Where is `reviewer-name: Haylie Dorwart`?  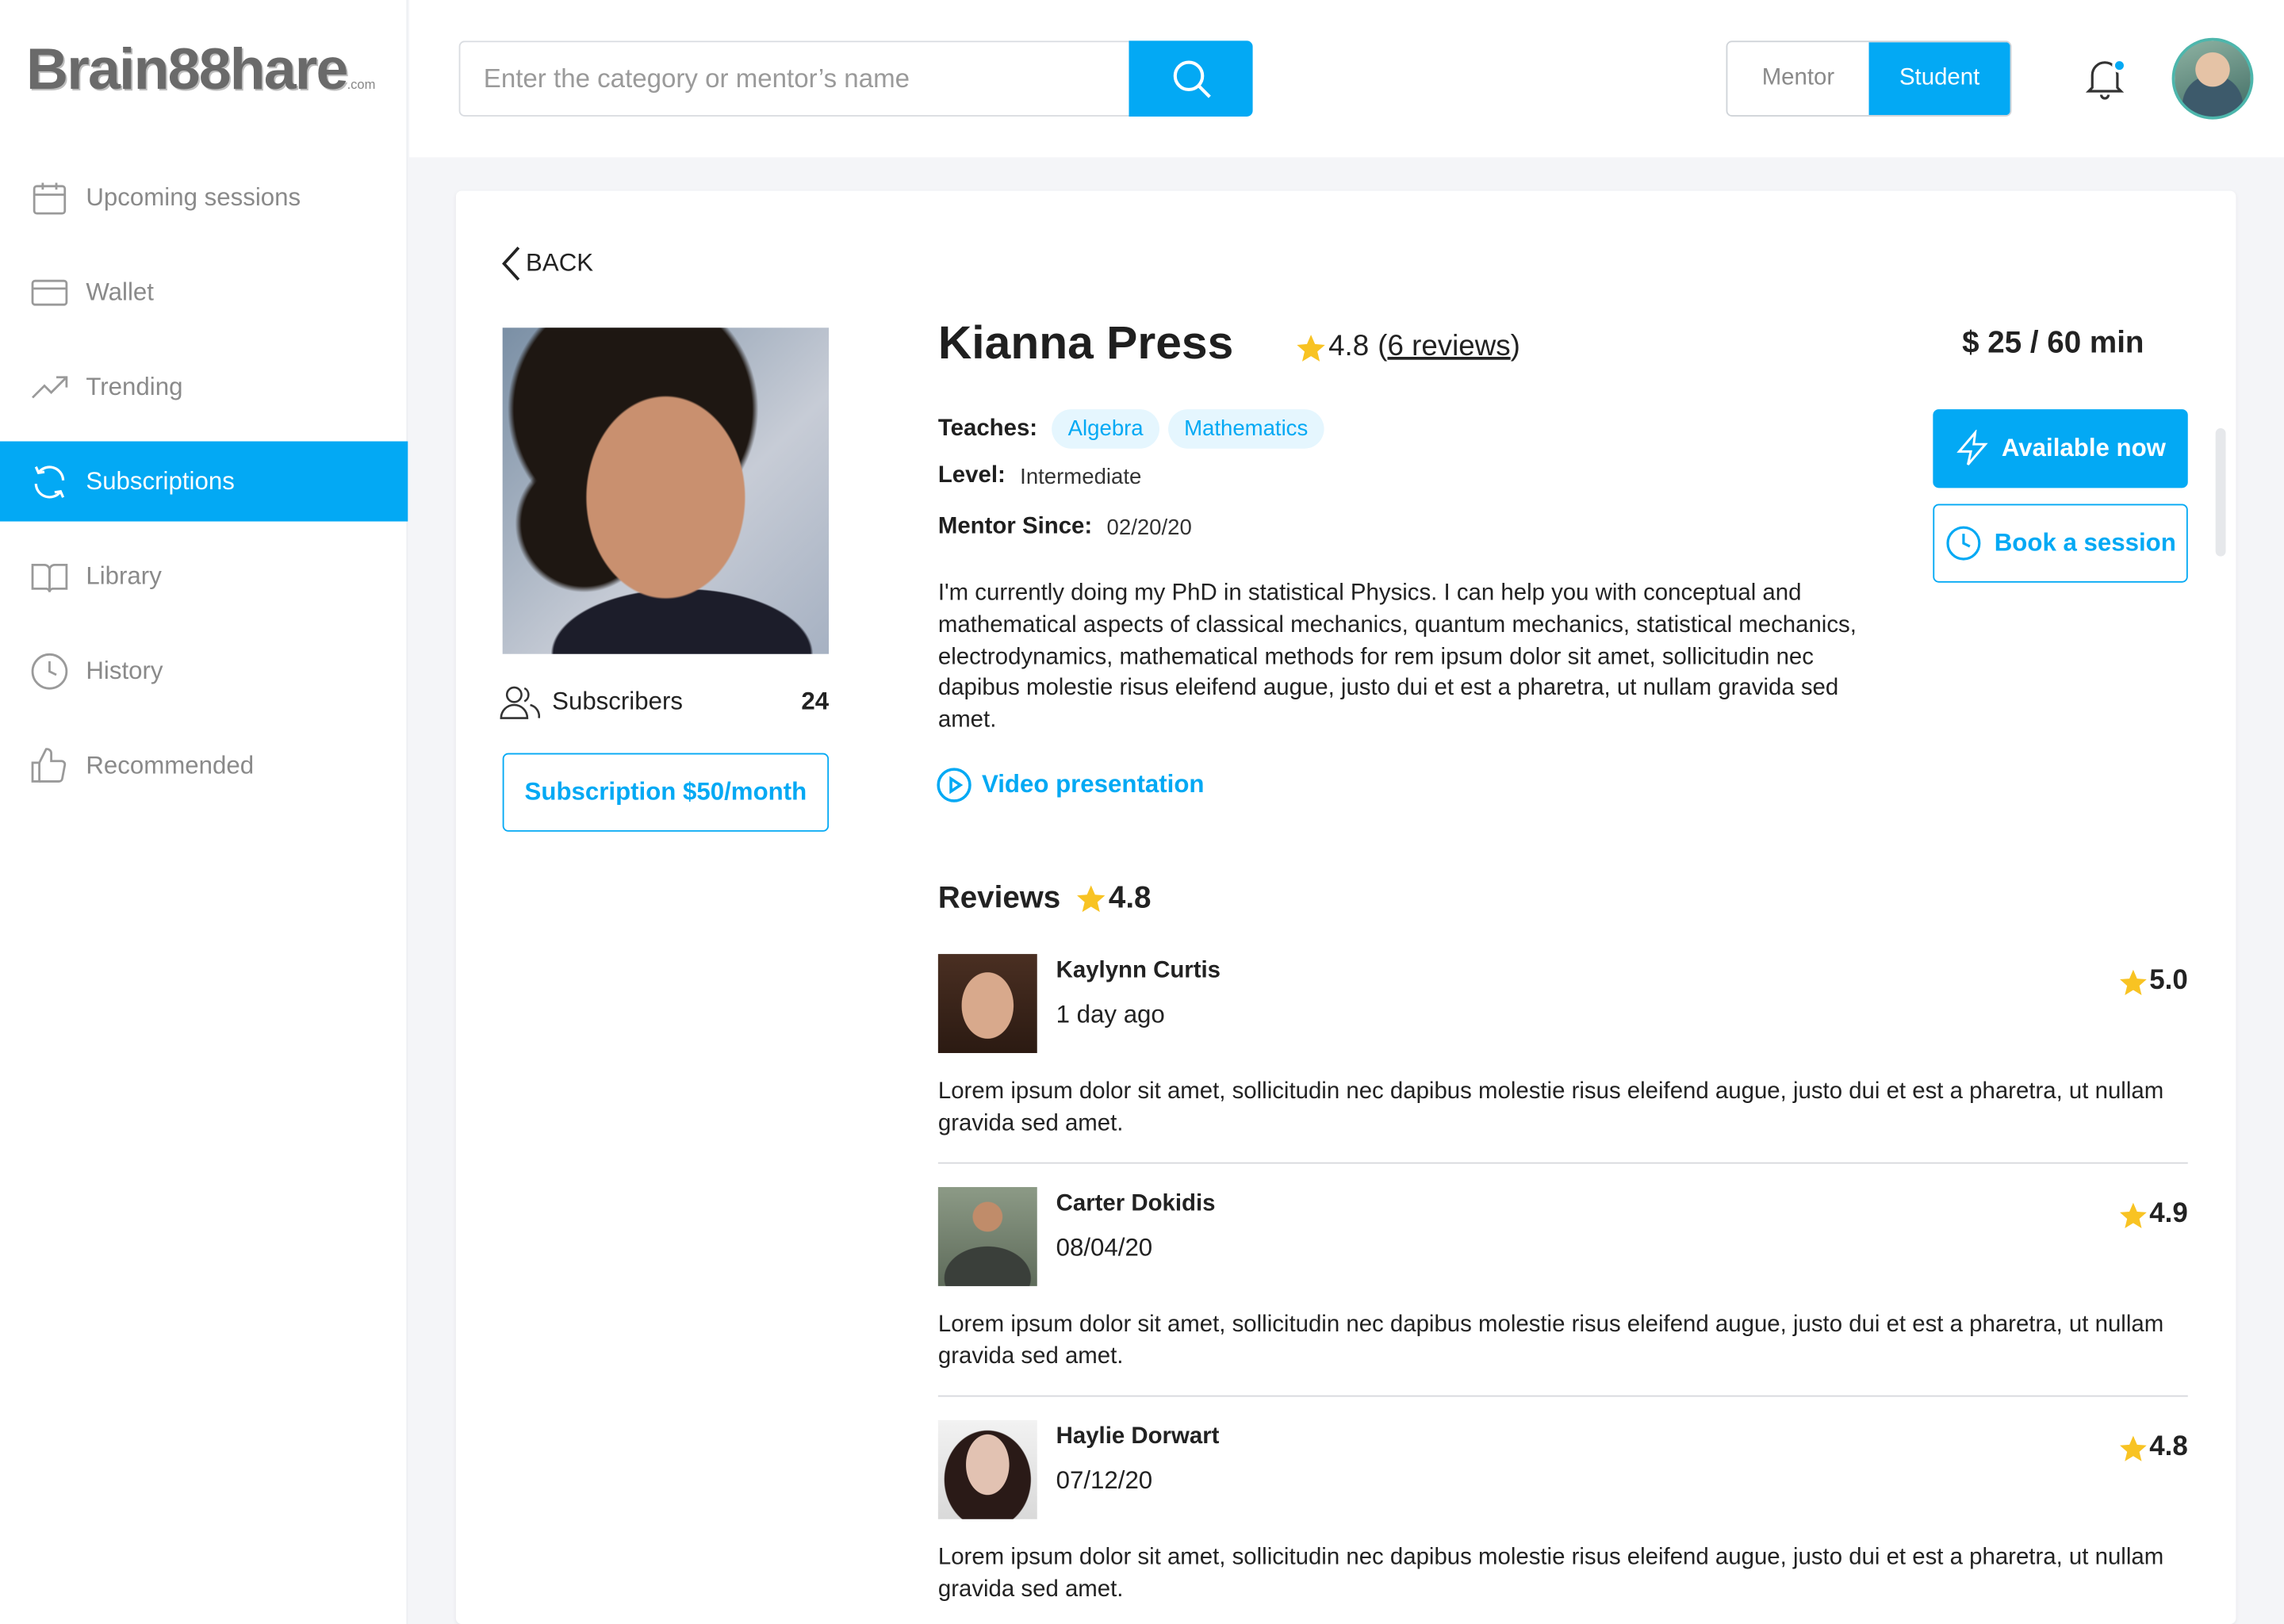
reviewer-name: Haylie Dorwart is located at coordinates (1138, 1437).